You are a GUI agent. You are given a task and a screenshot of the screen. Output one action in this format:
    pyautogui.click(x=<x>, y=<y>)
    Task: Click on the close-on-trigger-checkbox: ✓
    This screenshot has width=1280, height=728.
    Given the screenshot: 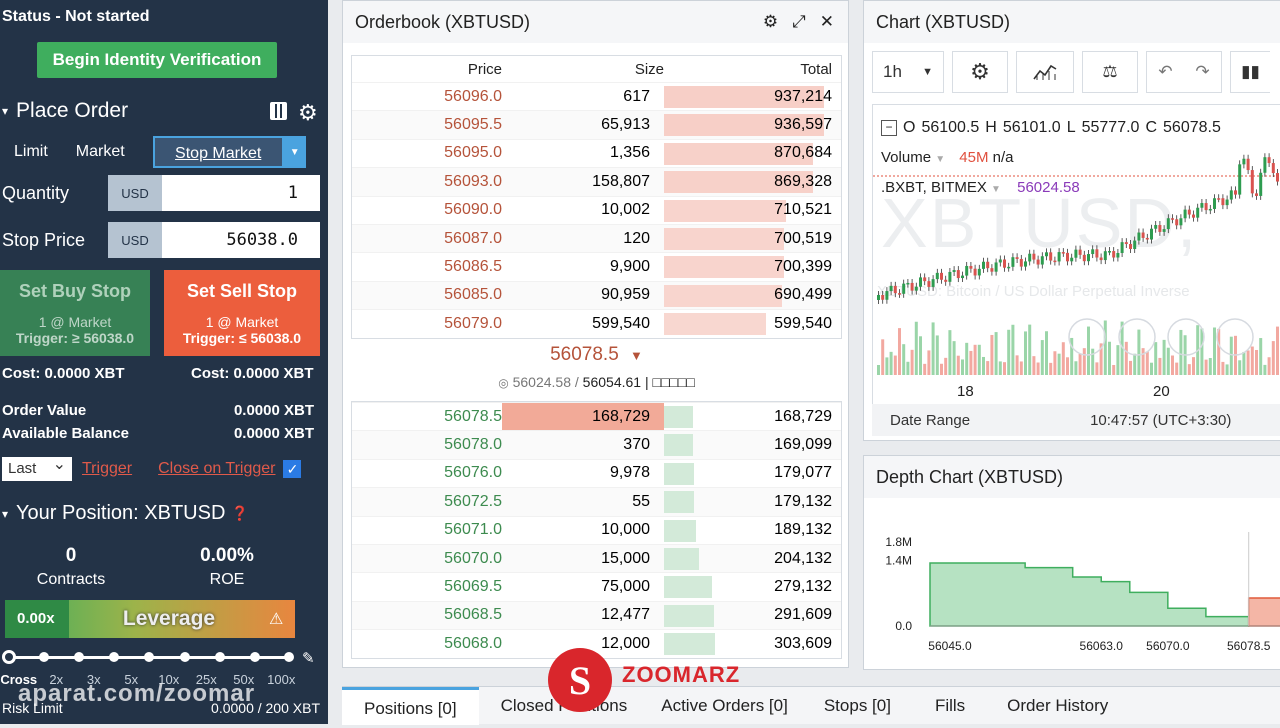 What is the action you would take?
    pyautogui.click(x=292, y=469)
    